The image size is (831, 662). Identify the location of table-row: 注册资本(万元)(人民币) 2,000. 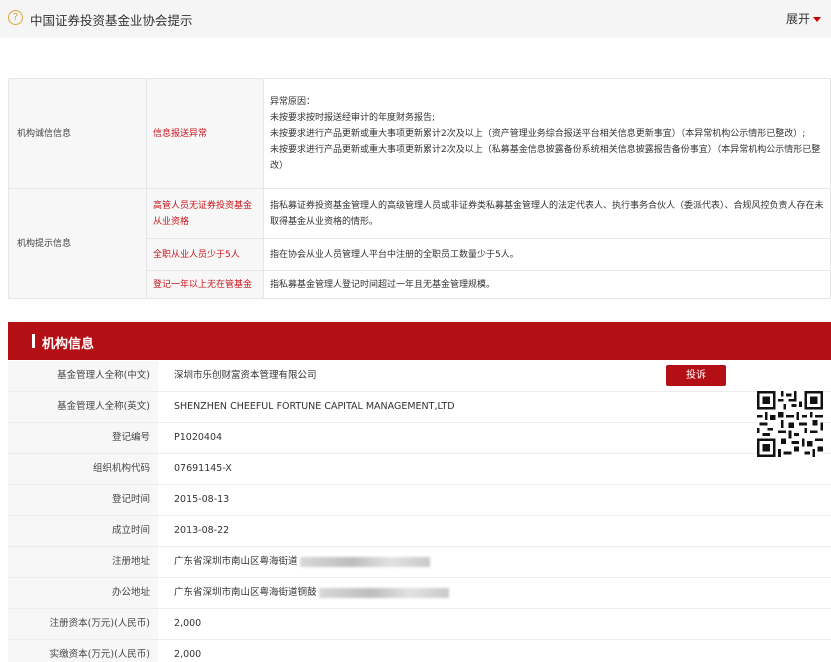
(419, 624).